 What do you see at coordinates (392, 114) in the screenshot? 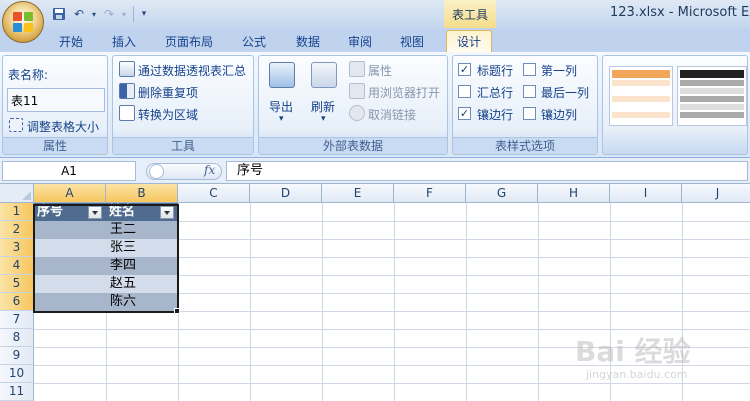
I see `unlink-button: 取消链接` at bounding box center [392, 114].